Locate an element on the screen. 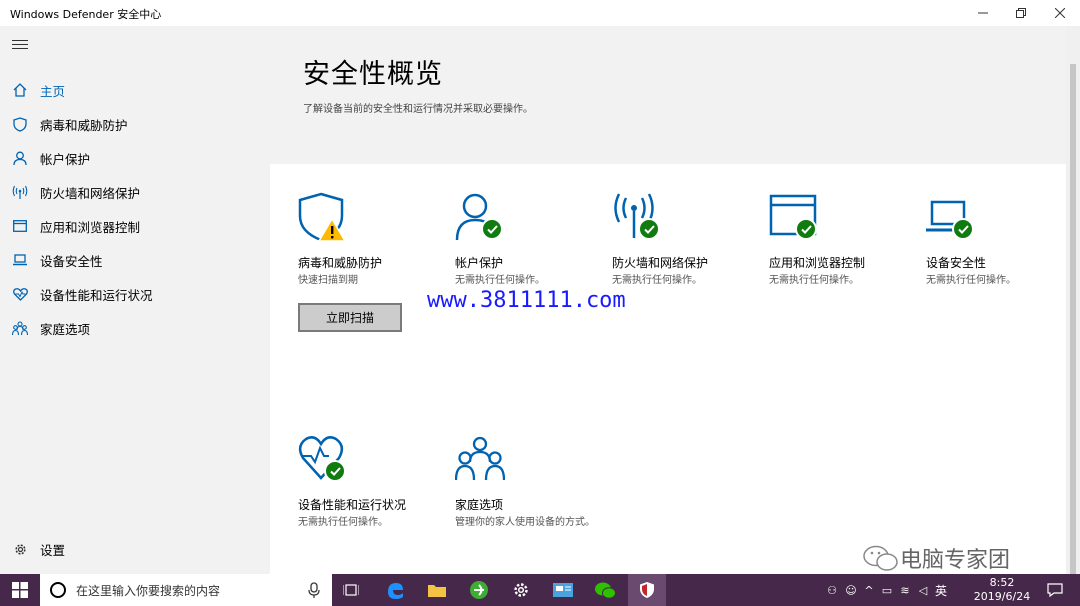  taskbar-search-input: 在这里输入你要搜索的内容 is located at coordinates (186, 590).